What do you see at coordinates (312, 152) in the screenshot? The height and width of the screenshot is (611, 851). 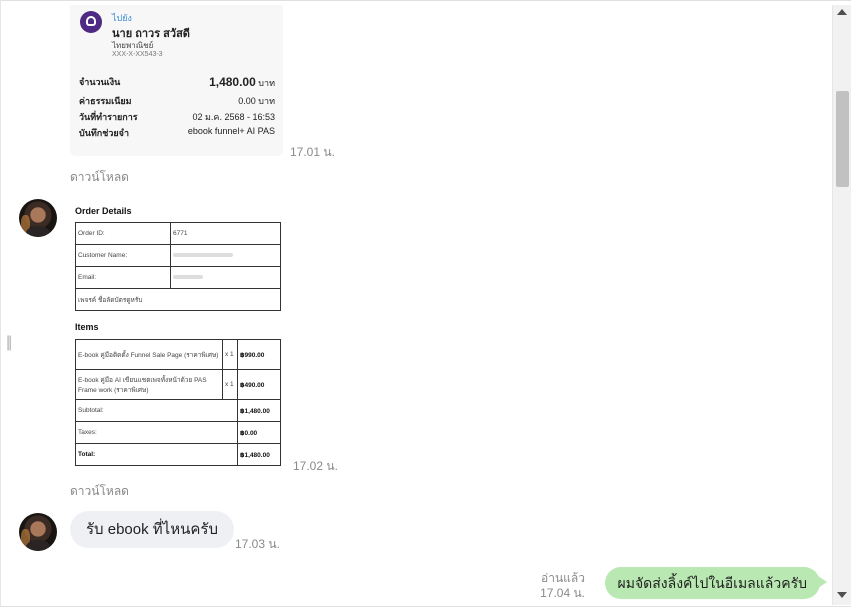 I see `message-time: 17.01 น.` at bounding box center [312, 152].